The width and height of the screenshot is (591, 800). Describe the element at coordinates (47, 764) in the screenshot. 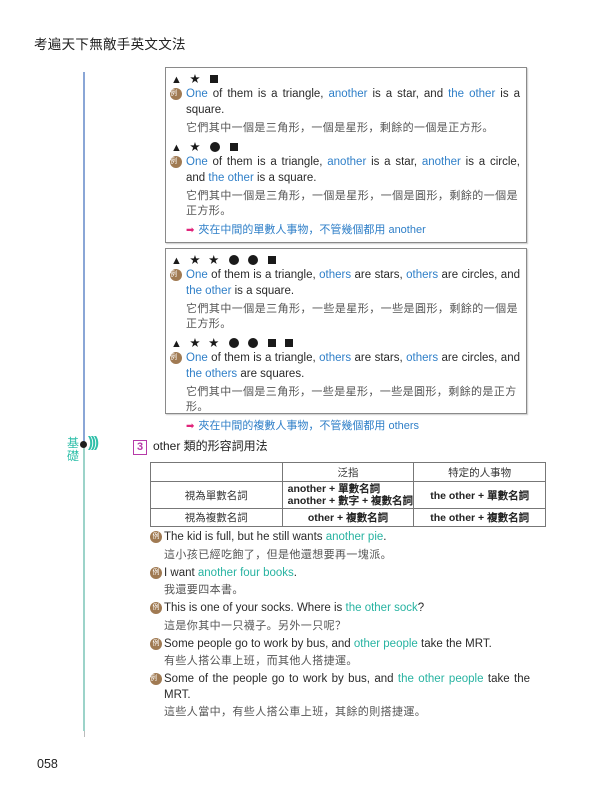

I see `page-number: 058` at that location.